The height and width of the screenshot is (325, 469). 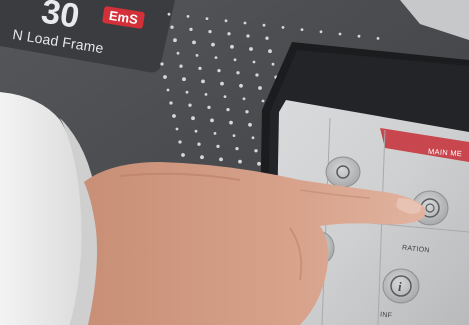 What do you see at coordinates (386, 315) in the screenshot?
I see `info-label: INF` at bounding box center [386, 315].